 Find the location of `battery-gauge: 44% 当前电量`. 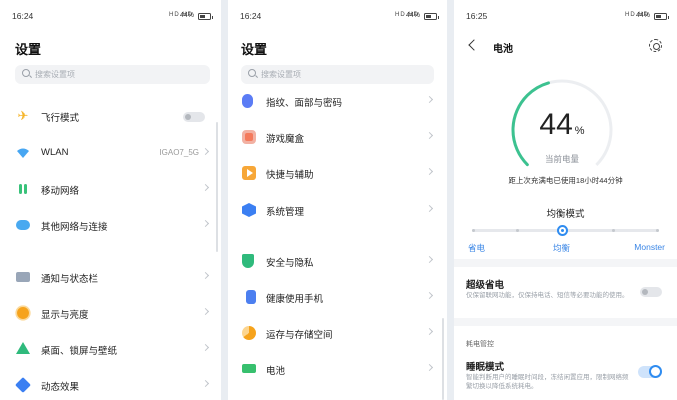

battery-gauge: 44% 当前电量 is located at coordinates (562, 130).